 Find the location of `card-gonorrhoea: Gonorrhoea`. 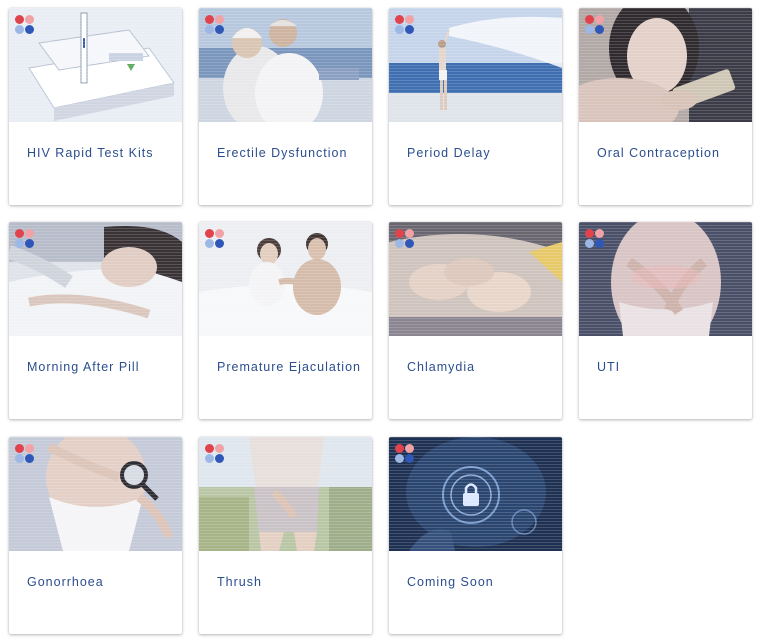

card-gonorrhoea: Gonorrhoea is located at coordinates (95, 535).